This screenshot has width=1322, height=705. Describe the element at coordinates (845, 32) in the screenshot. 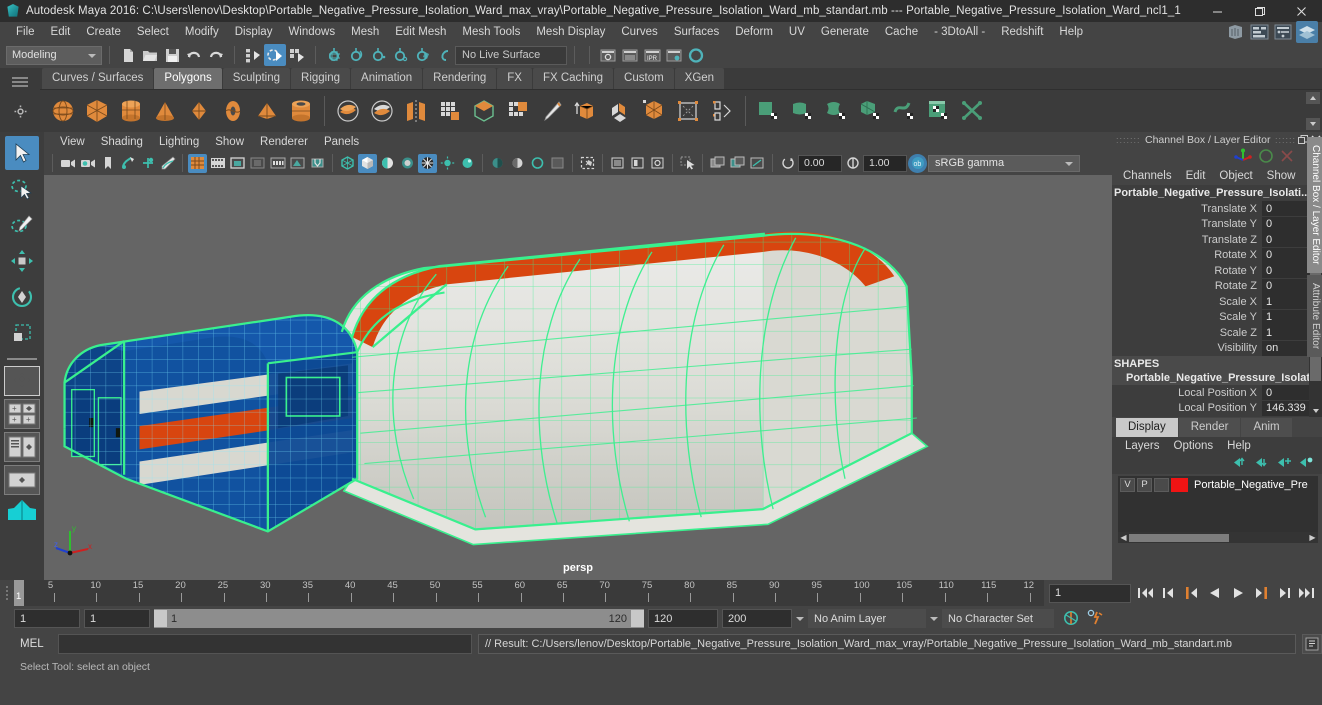

I see `menu-generate: Generate` at that location.